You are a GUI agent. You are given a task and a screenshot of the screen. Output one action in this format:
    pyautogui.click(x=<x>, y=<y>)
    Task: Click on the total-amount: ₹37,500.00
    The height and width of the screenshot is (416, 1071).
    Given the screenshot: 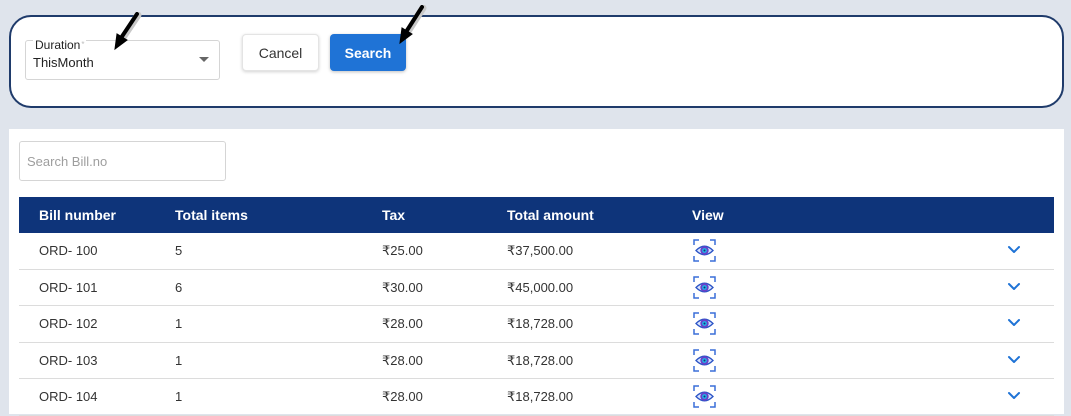 What is the action you would take?
    pyautogui.click(x=540, y=250)
    